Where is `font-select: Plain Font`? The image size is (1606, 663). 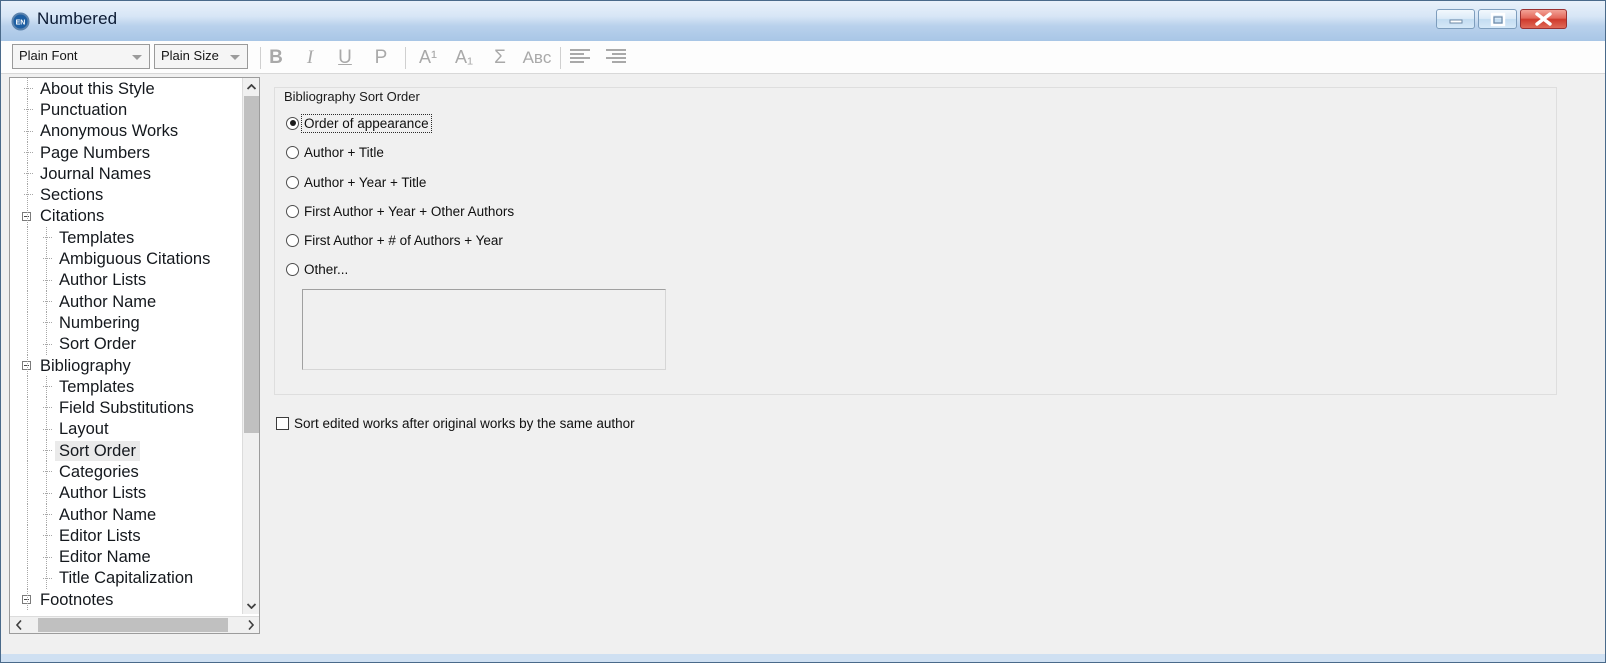
font-select: Plain Font is located at coordinates (81, 56).